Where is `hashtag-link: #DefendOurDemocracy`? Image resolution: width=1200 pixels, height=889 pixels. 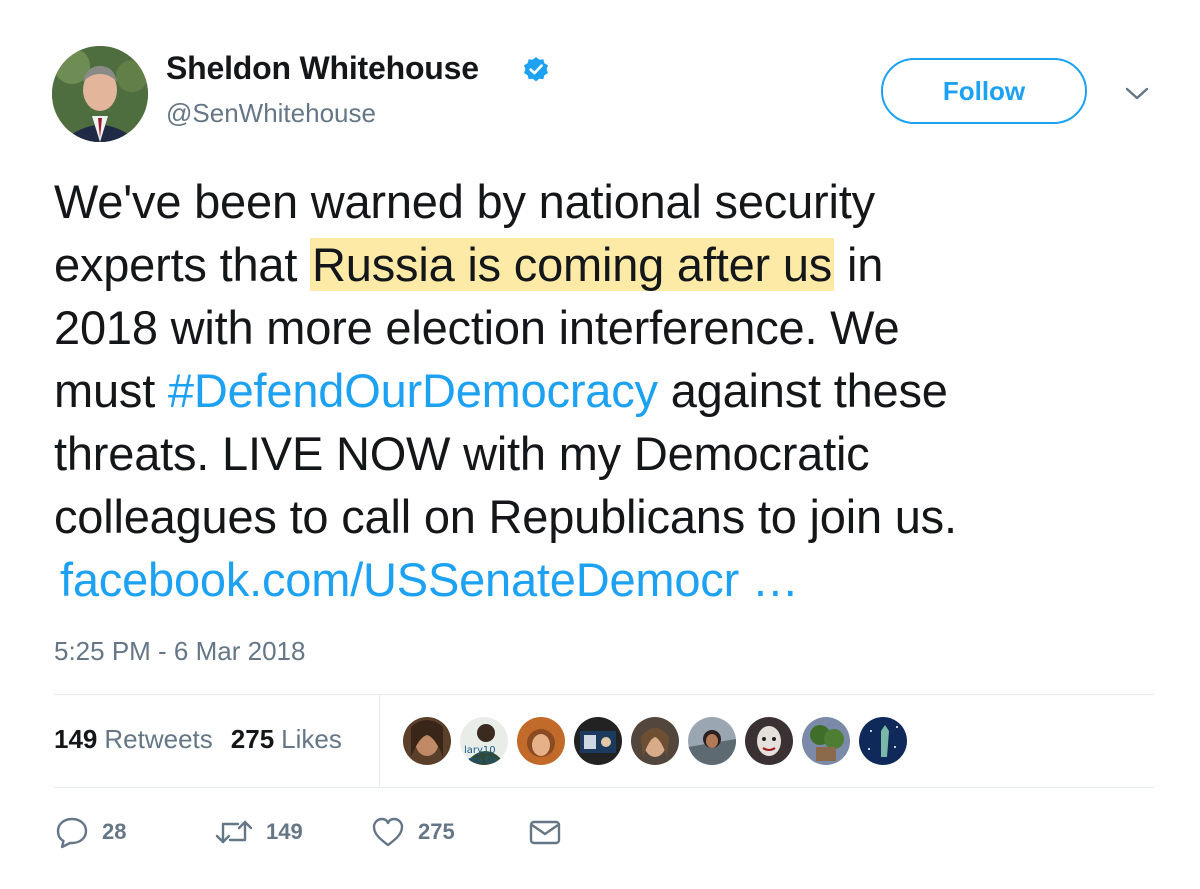 hashtag-link: #DefendOurDemocracy is located at coordinates (413, 390).